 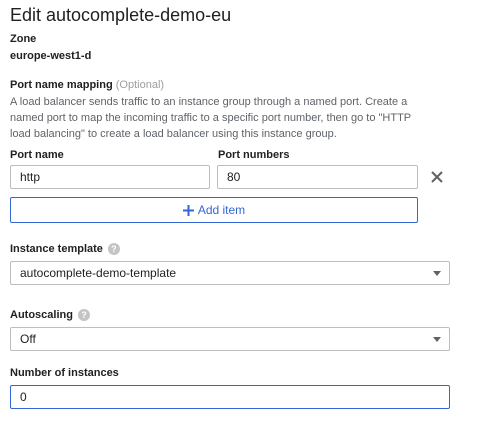 I want to click on autoscaling-label: Autoscaling?, so click(x=50, y=315).